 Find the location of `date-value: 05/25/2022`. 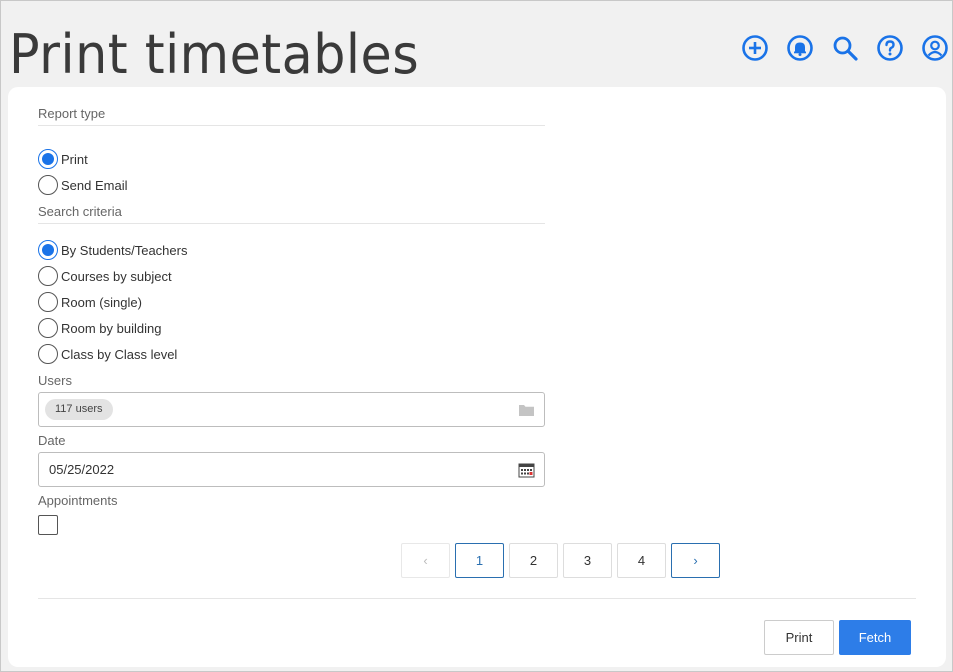

date-value: 05/25/2022 is located at coordinates (82, 469).